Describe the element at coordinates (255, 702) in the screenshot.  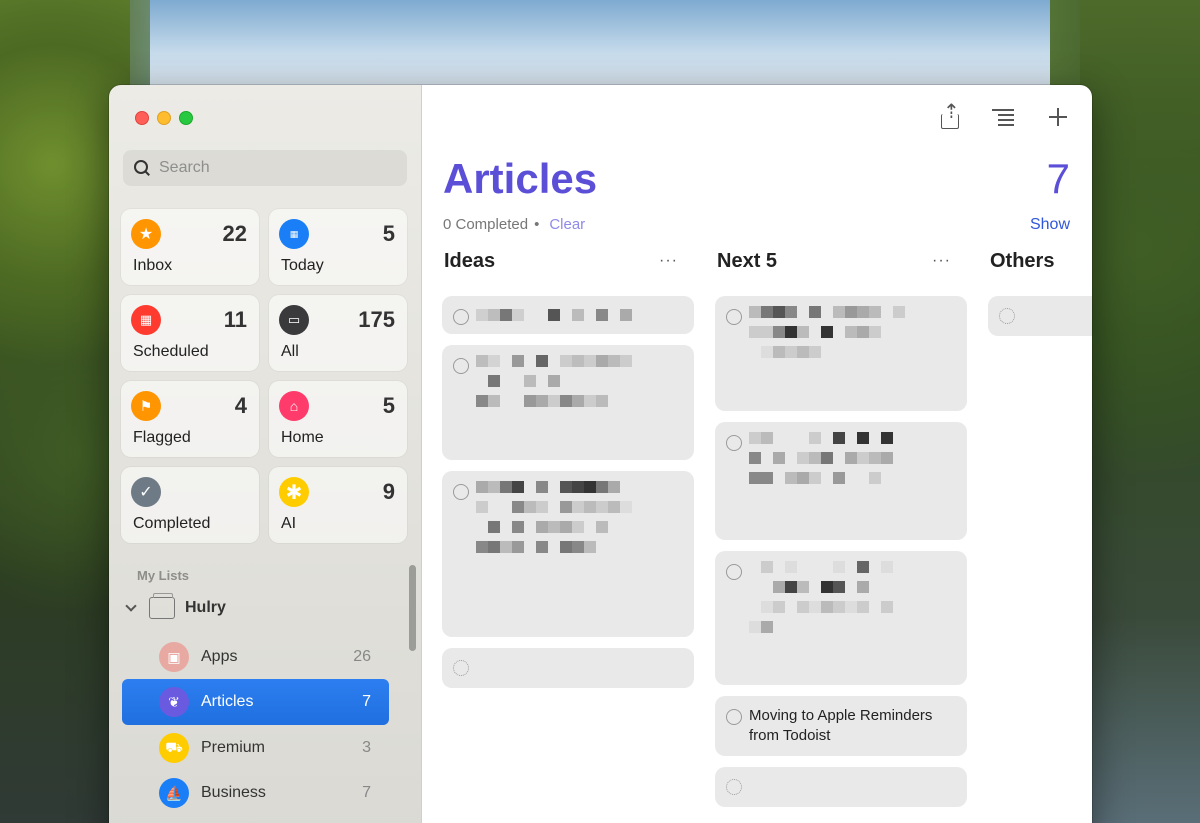
I see `list-item-articles: ❦ Articles 7` at that location.